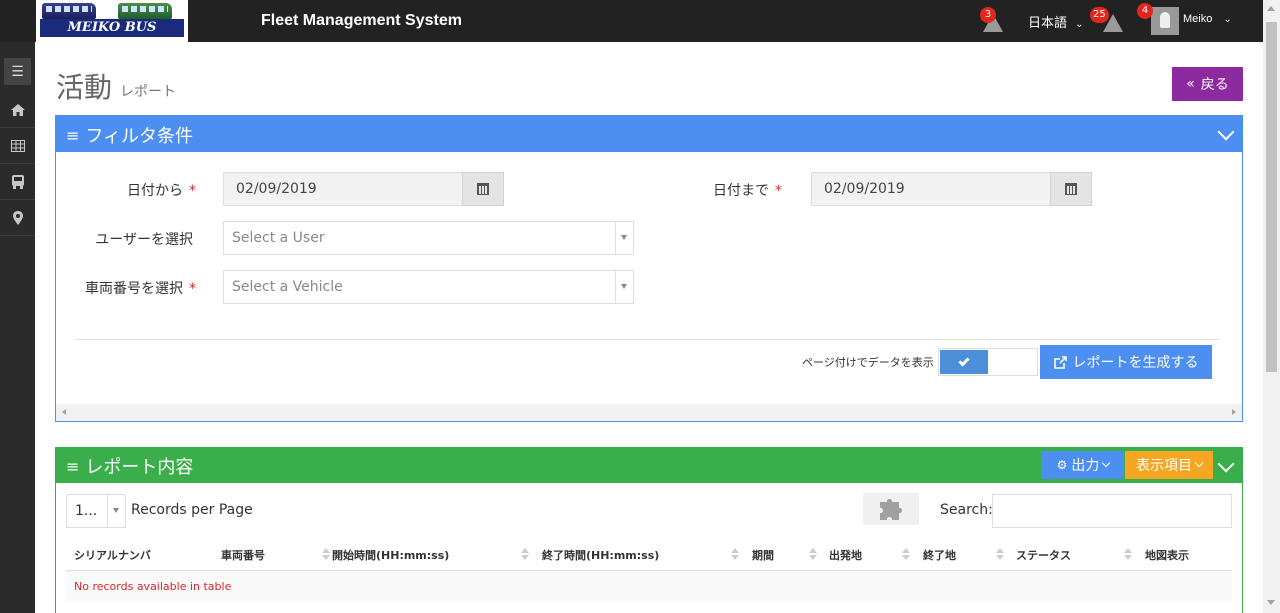 The height and width of the screenshot is (613, 1280). Describe the element at coordinates (192, 510) in the screenshot. I see `records-per-page-label: Records per Page` at that location.